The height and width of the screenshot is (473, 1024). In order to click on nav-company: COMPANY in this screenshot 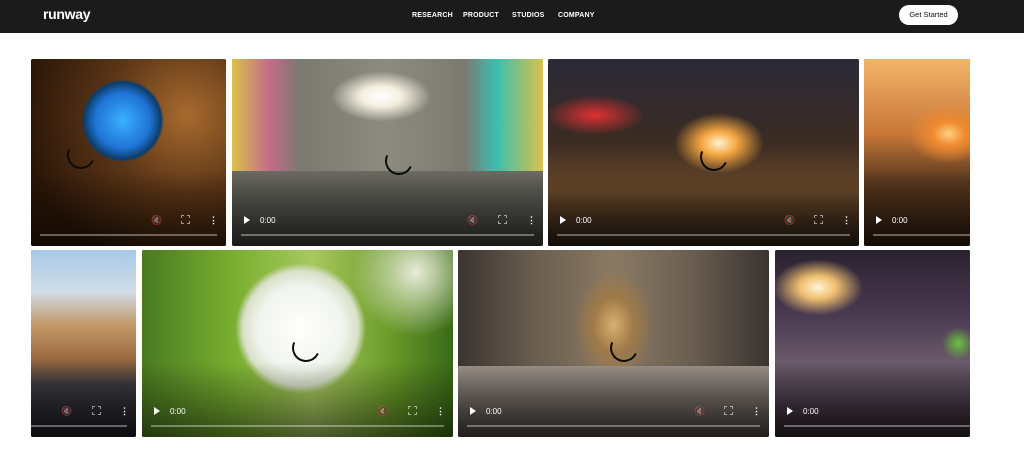, I will do `click(576, 15)`.